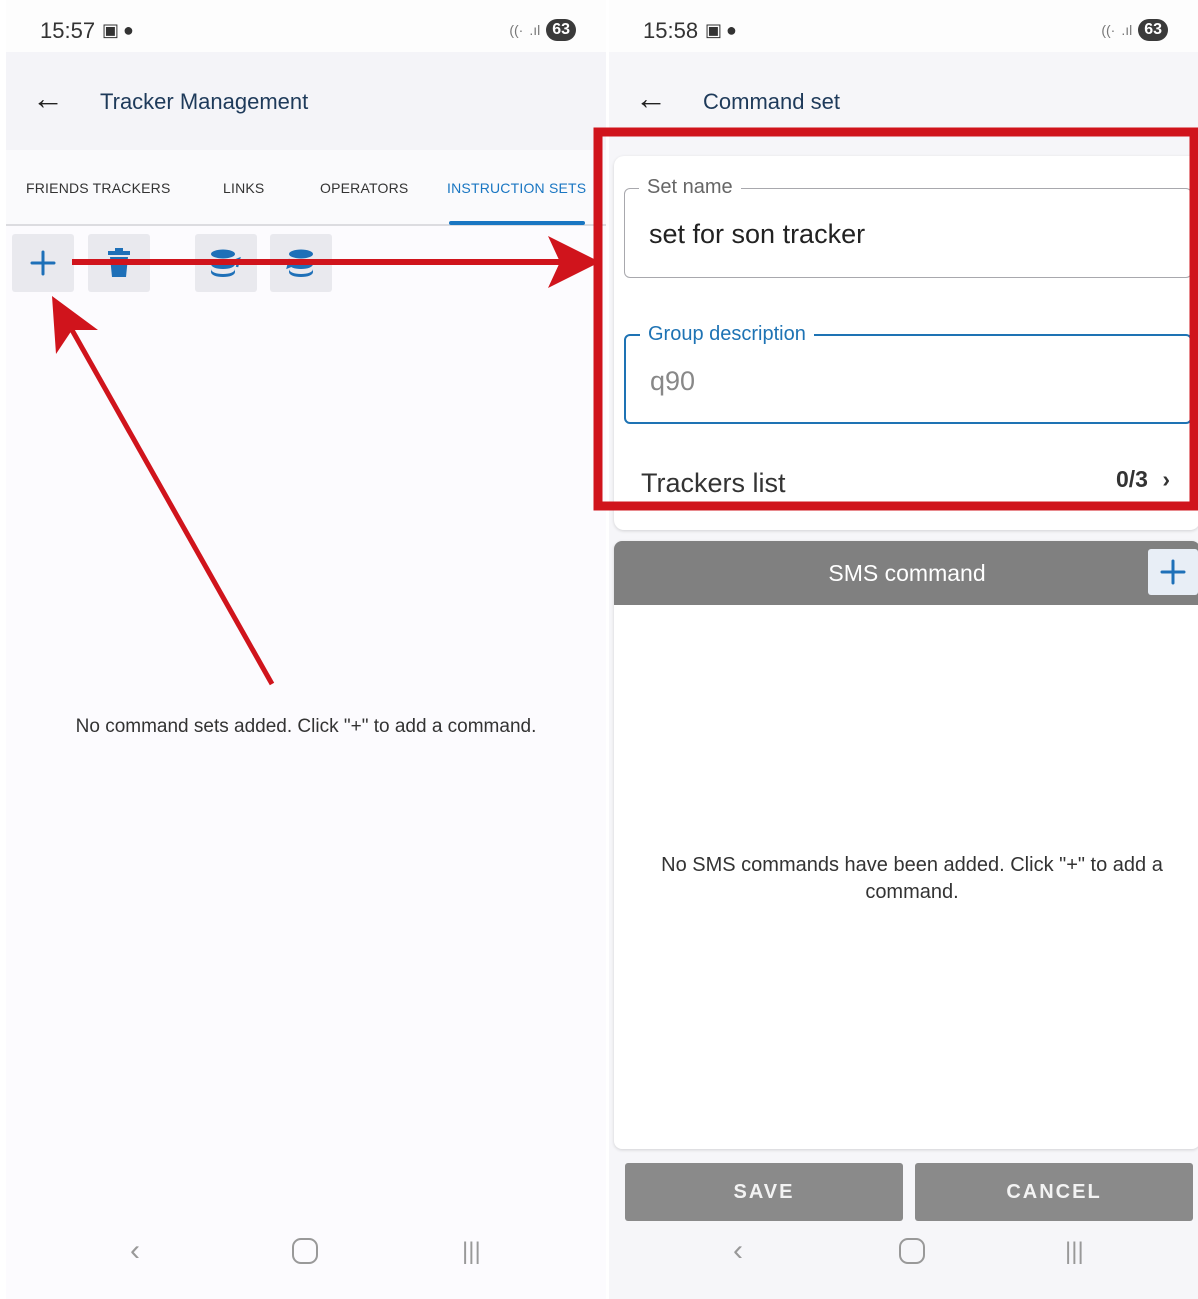  I want to click on trackers-list-count: 0/3 ›, so click(1143, 479).